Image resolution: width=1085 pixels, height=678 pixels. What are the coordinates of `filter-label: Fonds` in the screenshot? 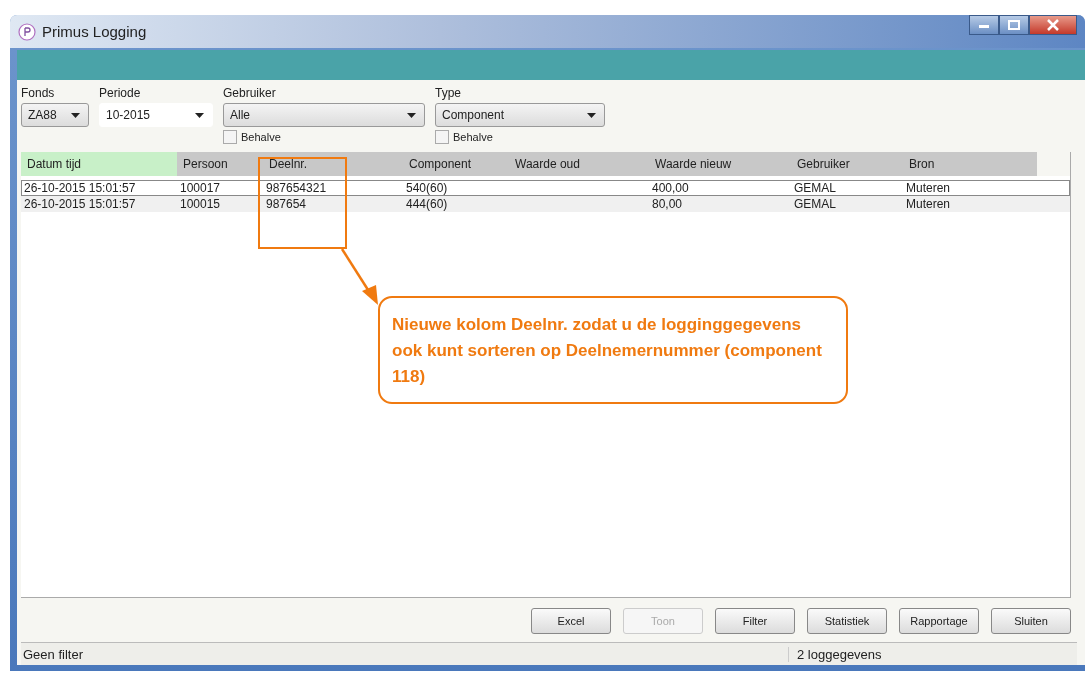 It's located at (38, 93).